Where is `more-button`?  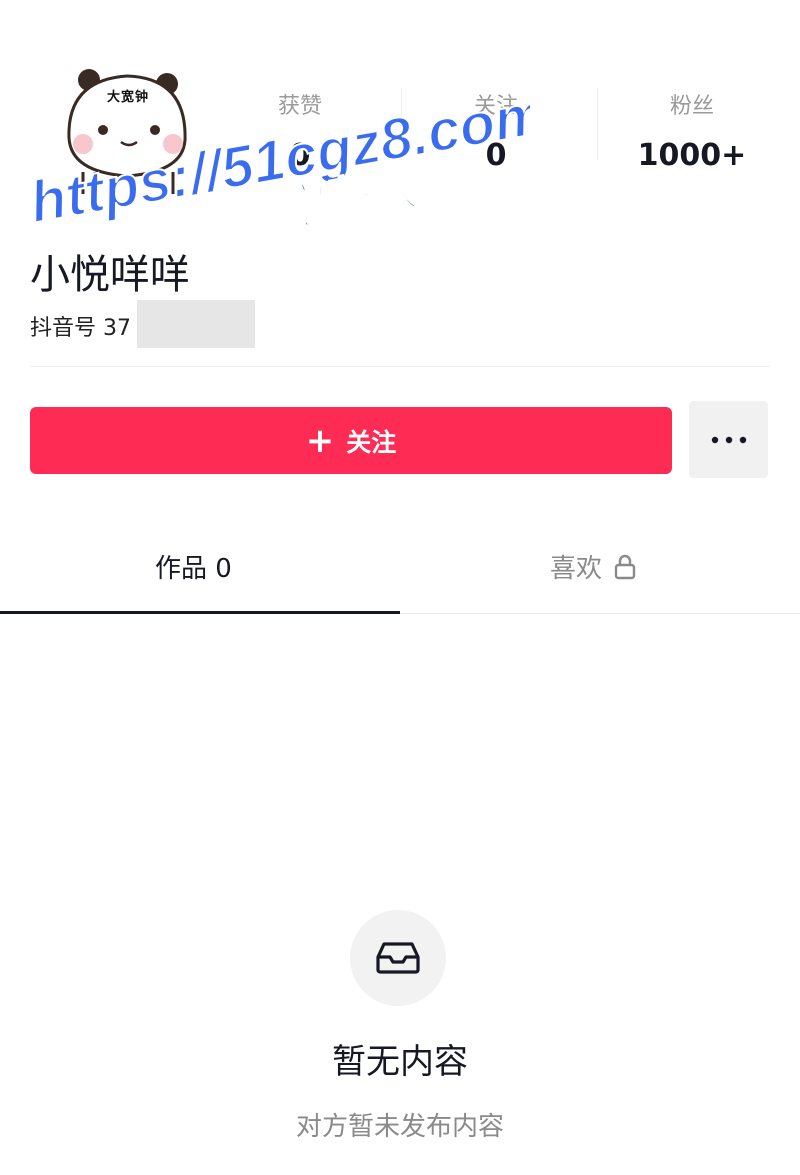
more-button is located at coordinates (728, 439).